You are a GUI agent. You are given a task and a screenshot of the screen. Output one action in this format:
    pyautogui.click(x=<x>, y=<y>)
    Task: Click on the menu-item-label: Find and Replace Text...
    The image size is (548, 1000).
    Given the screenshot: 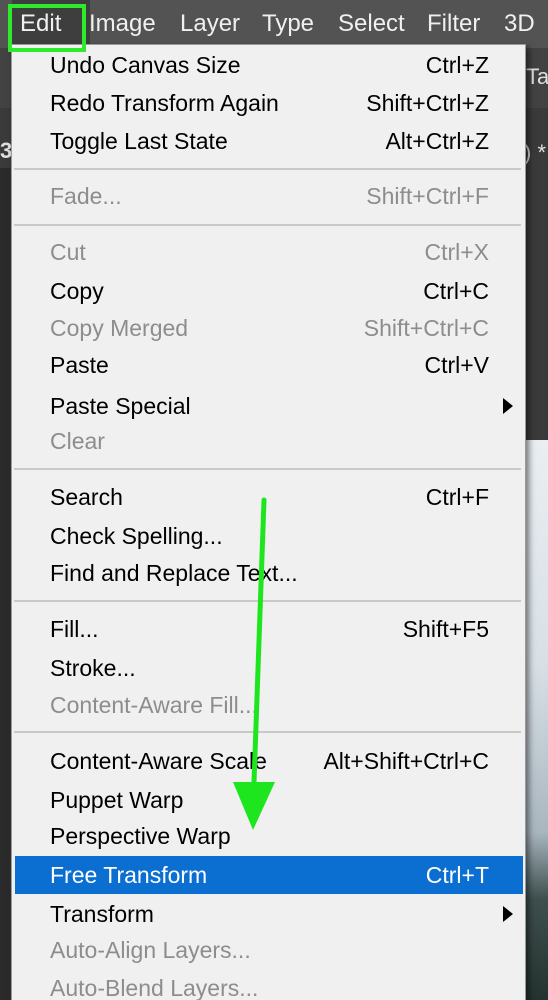 What is the action you would take?
    pyautogui.click(x=174, y=573)
    